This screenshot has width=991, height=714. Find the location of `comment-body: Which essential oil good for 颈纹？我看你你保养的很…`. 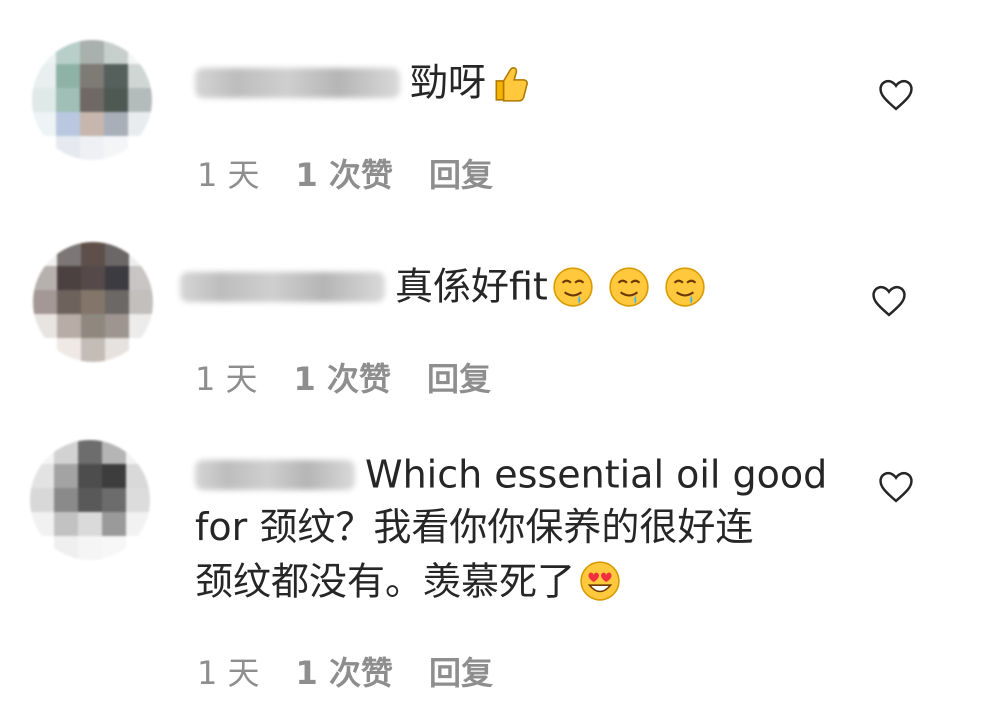

comment-body: Which essential oil good for 颈纹？我看你你保养的很… is located at coordinates (511, 526).